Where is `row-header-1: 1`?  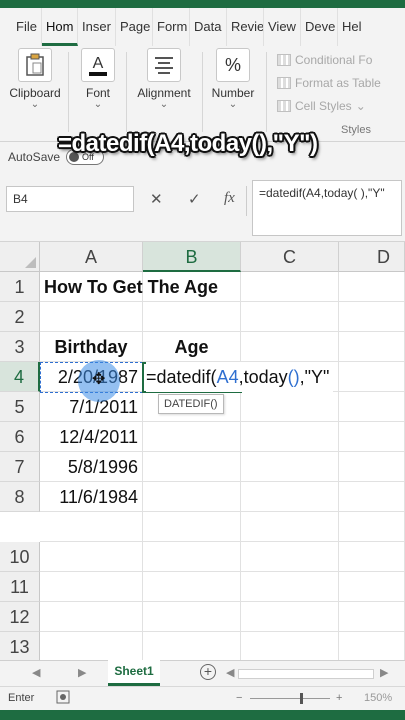
row-header-1: 1 is located at coordinates (20, 287).